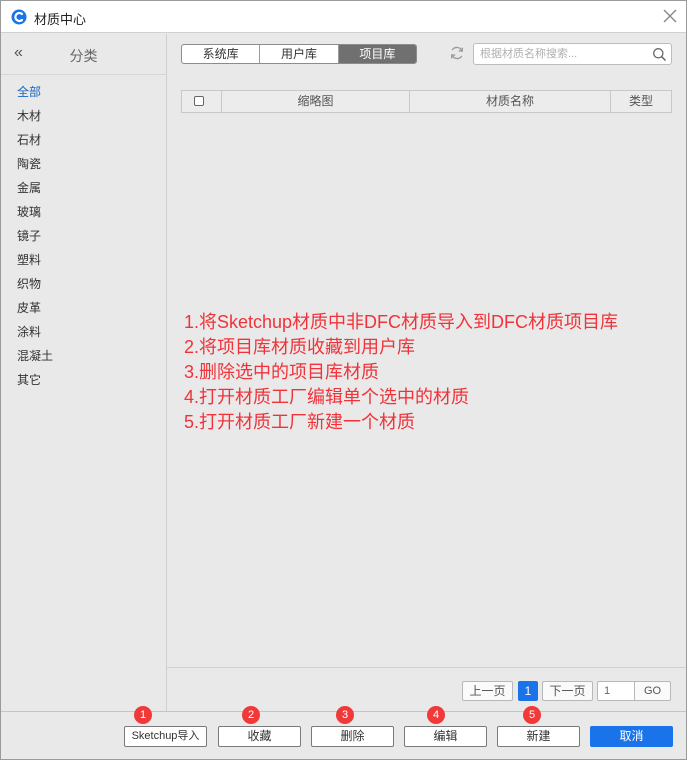 Image resolution: width=687 pixels, height=760 pixels. Describe the element at coordinates (35, 192) in the screenshot. I see `category-item-metal: 金属` at that location.